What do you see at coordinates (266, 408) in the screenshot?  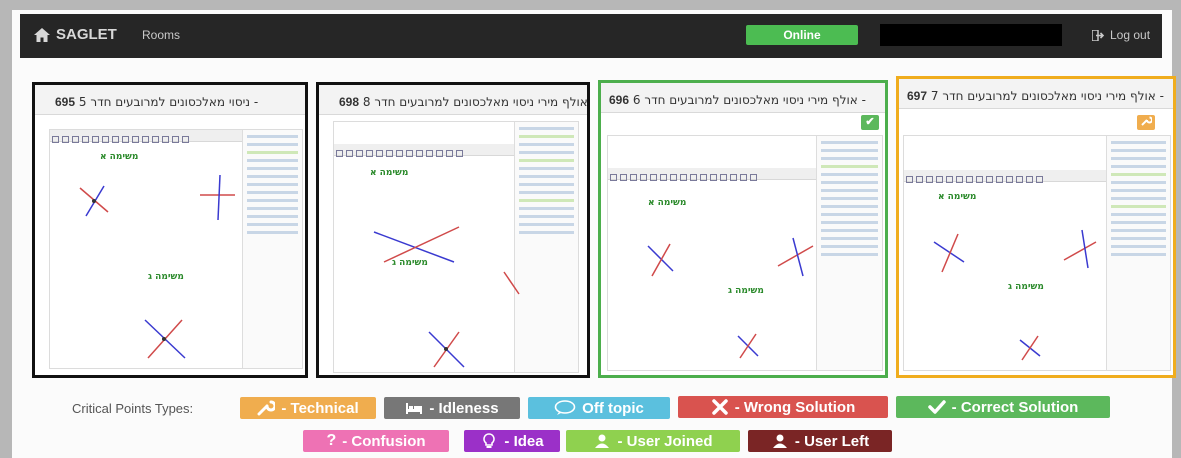 I see `wrench-icon` at bounding box center [266, 408].